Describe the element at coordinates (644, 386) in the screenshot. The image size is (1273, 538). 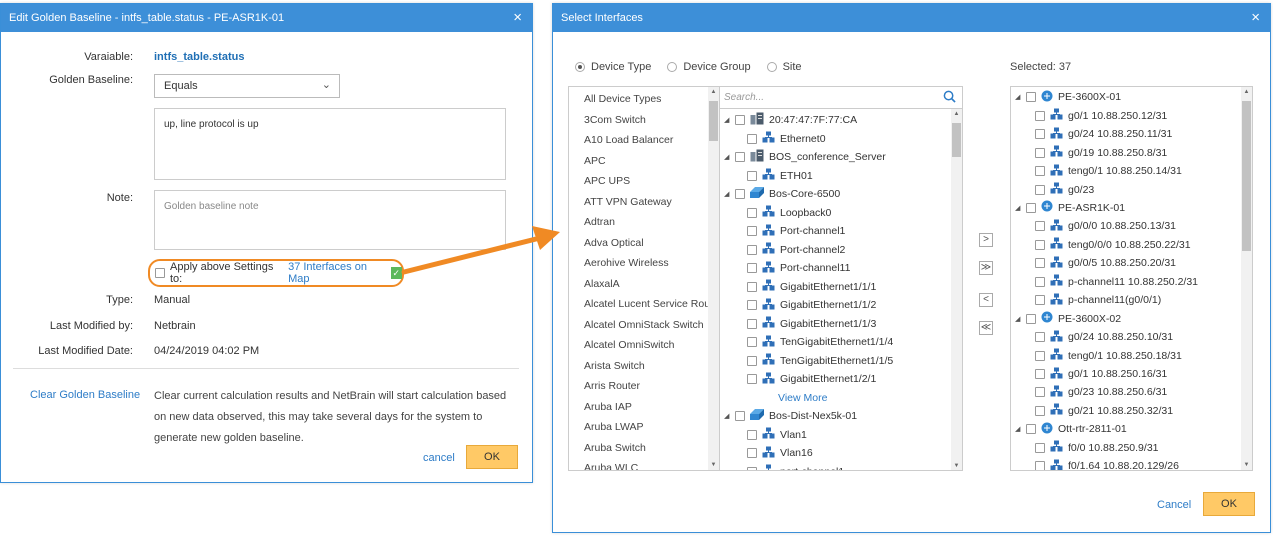
I see `device-type-item: Arris Router` at that location.